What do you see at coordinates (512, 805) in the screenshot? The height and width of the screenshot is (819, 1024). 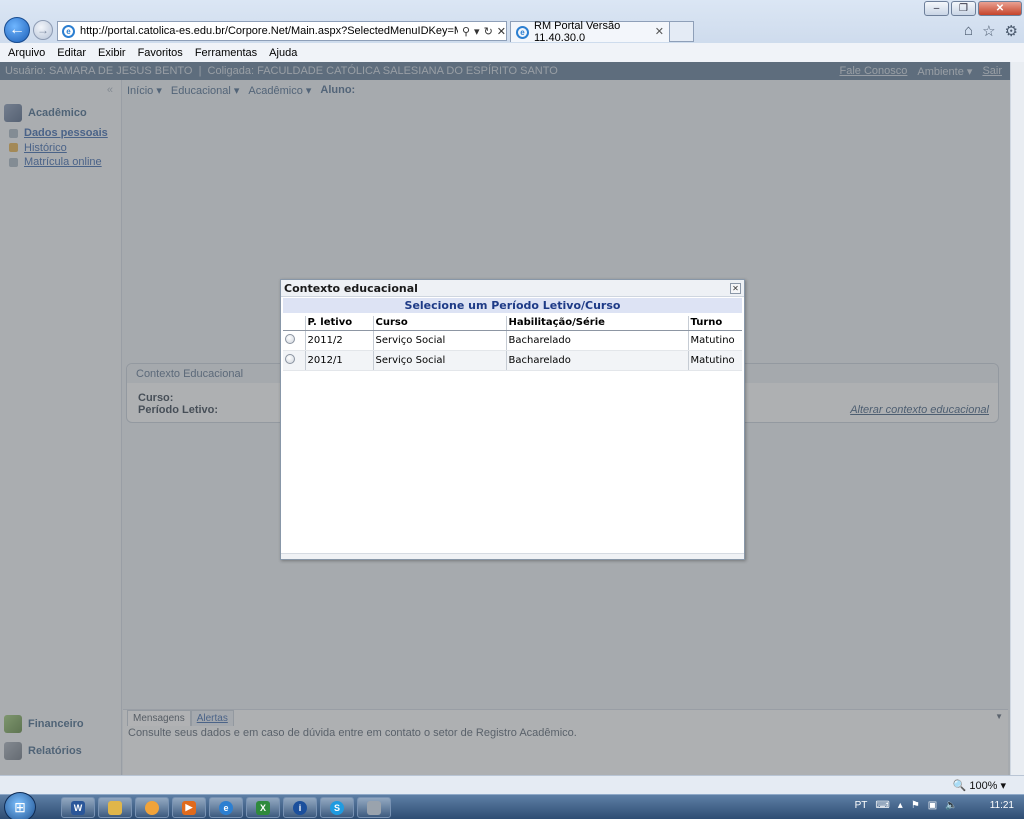 I see `taskbar: ⊞ W ▶ e X i S PT ⌨ ▴ ⚑ ▣ 🔈 11:21` at bounding box center [512, 805].